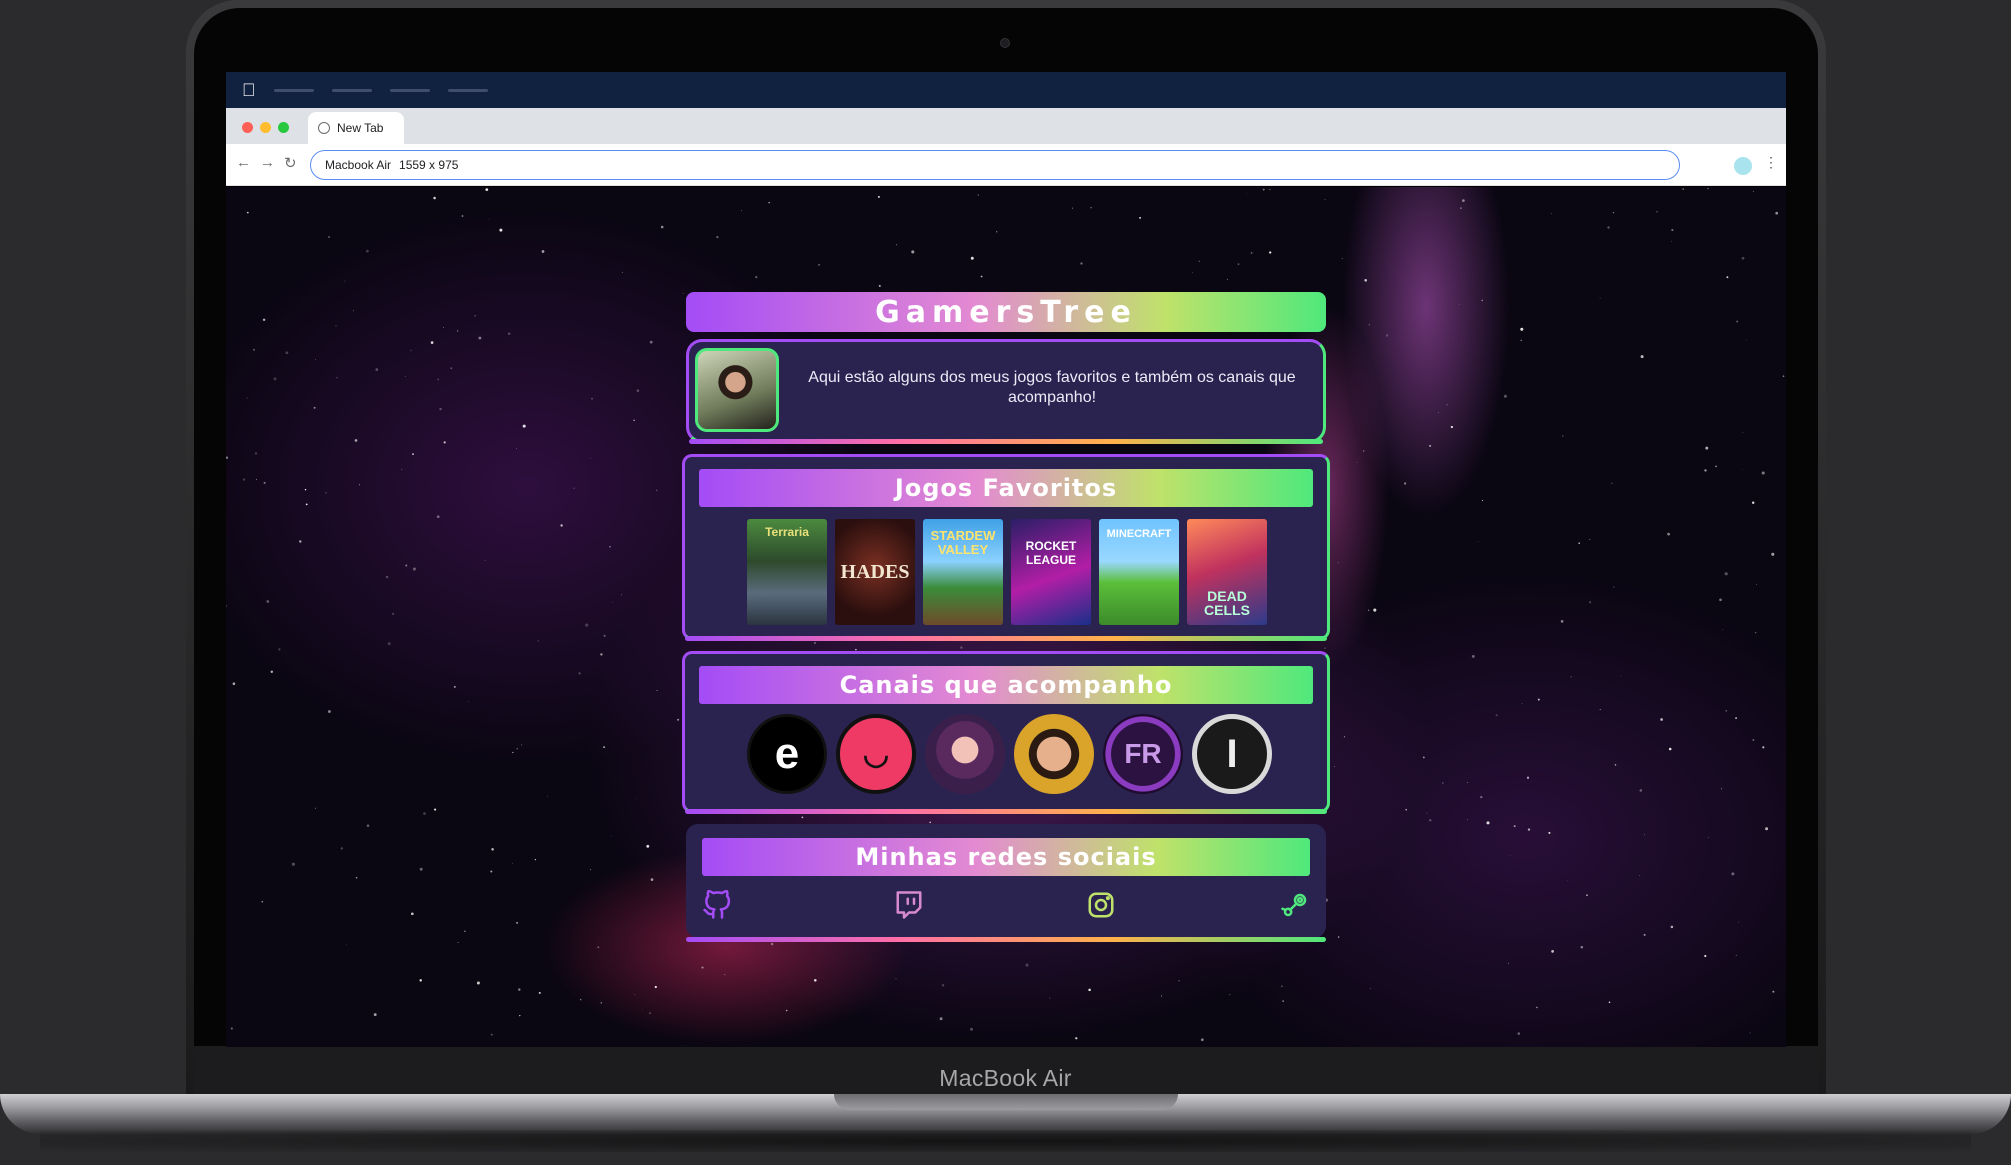 This screenshot has height=1165, width=2011. What do you see at coordinates (909, 905) in the screenshot?
I see `twitch-icon` at bounding box center [909, 905].